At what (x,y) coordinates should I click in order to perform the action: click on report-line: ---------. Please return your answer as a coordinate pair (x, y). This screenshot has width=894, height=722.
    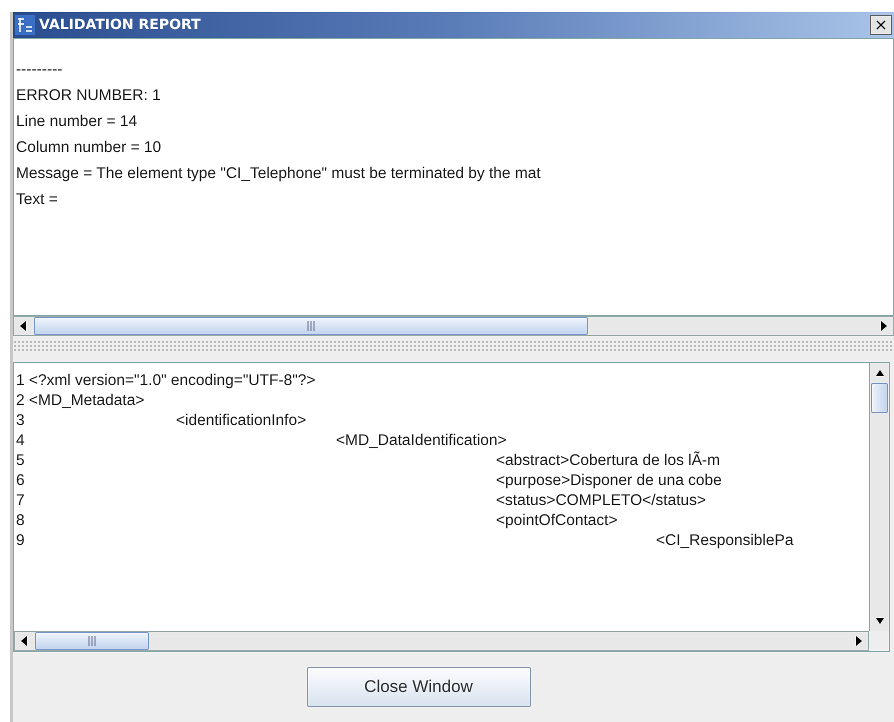
    Looking at the image, I should click on (40, 70).